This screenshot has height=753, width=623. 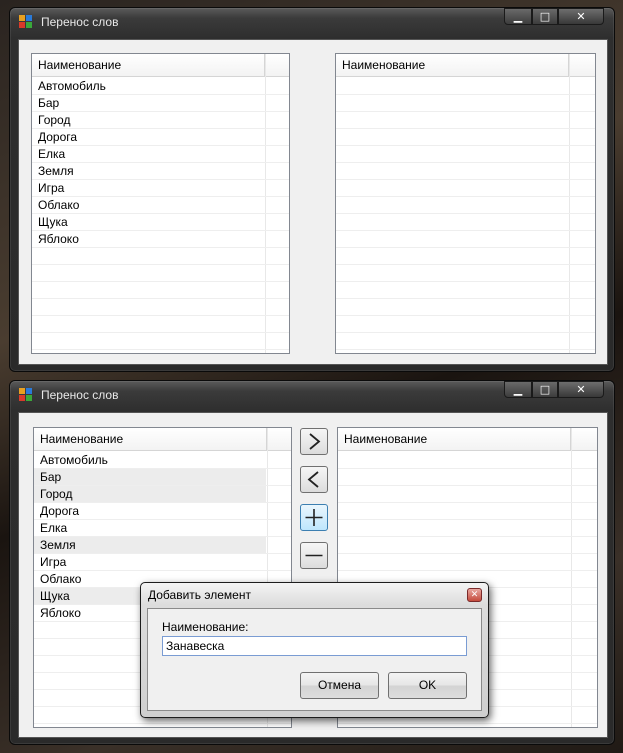 What do you see at coordinates (314, 659) in the screenshot?
I see `dialog-client: Наименование: Занавеска Отмена OK` at bounding box center [314, 659].